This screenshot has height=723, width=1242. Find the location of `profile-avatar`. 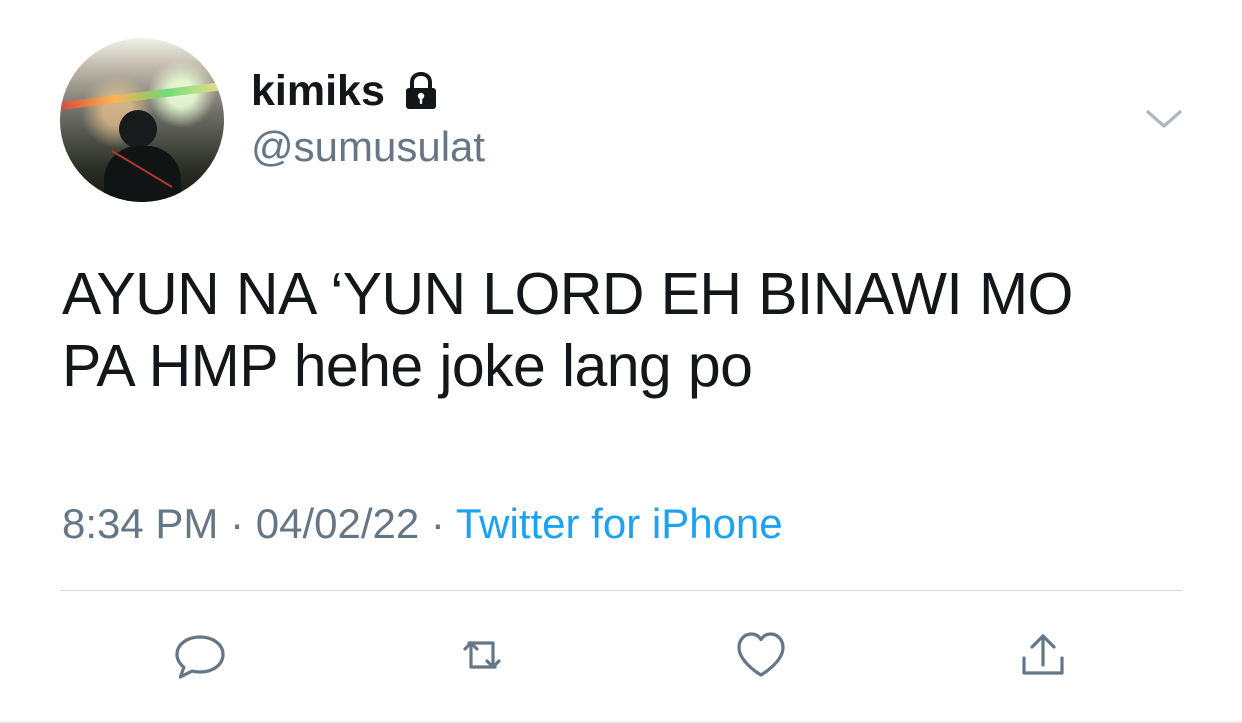

profile-avatar is located at coordinates (142, 120).